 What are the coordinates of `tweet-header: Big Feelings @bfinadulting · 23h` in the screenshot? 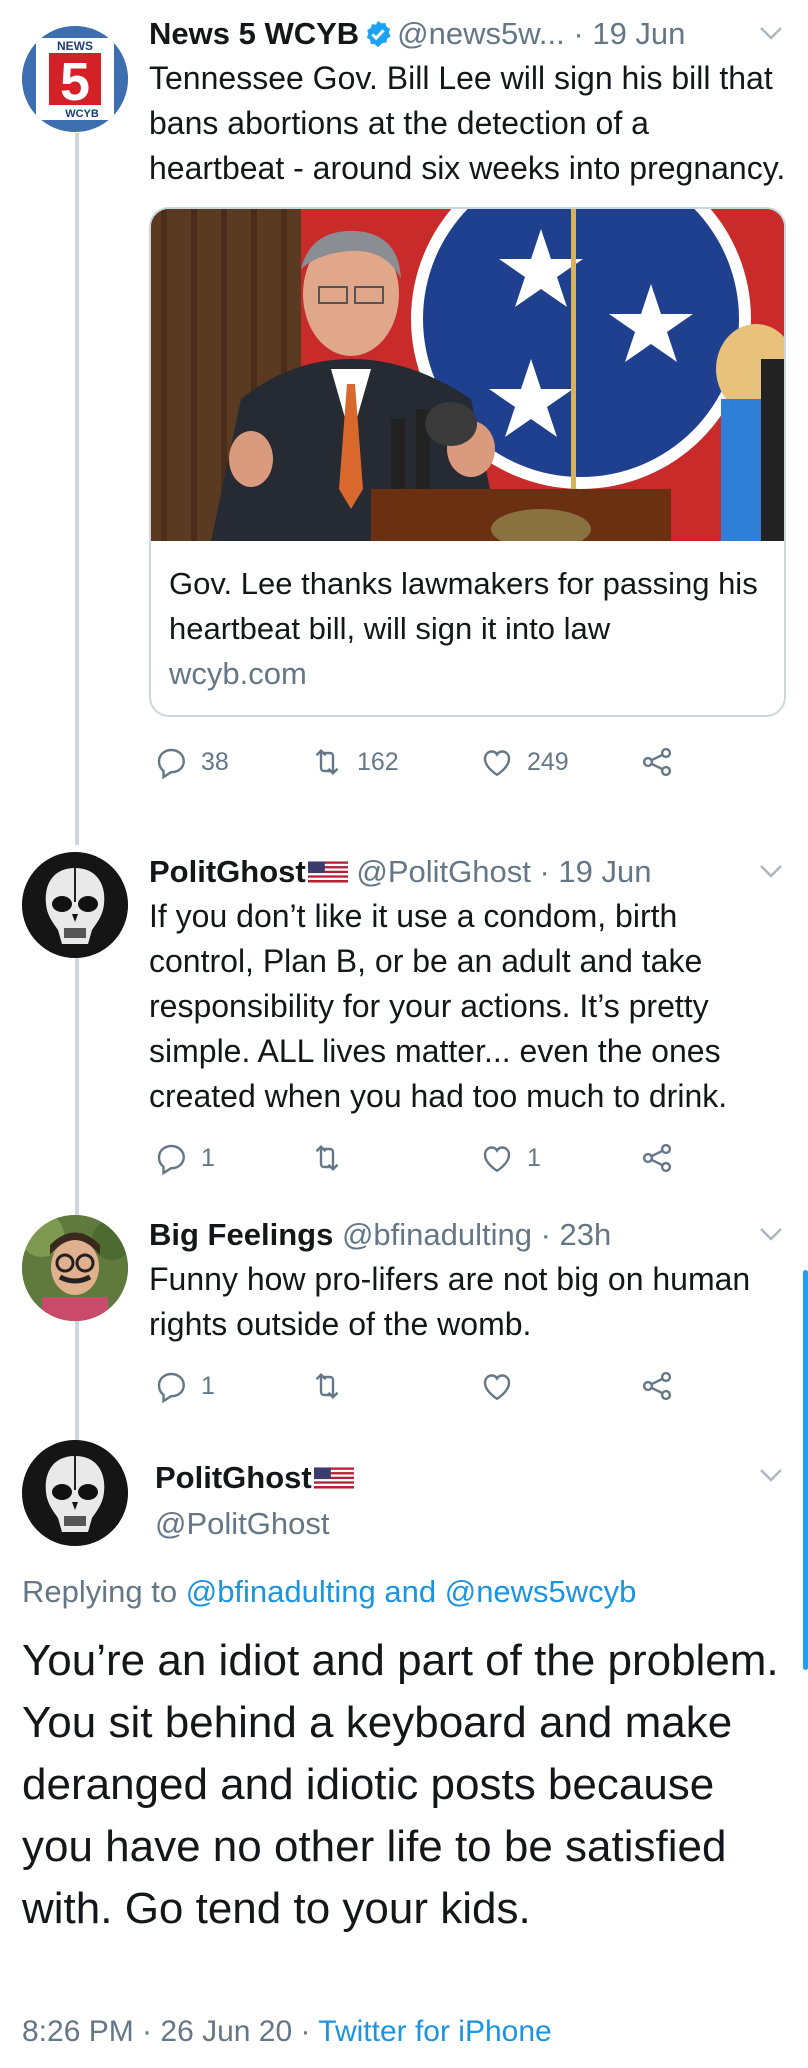 It's located at (467, 1235).